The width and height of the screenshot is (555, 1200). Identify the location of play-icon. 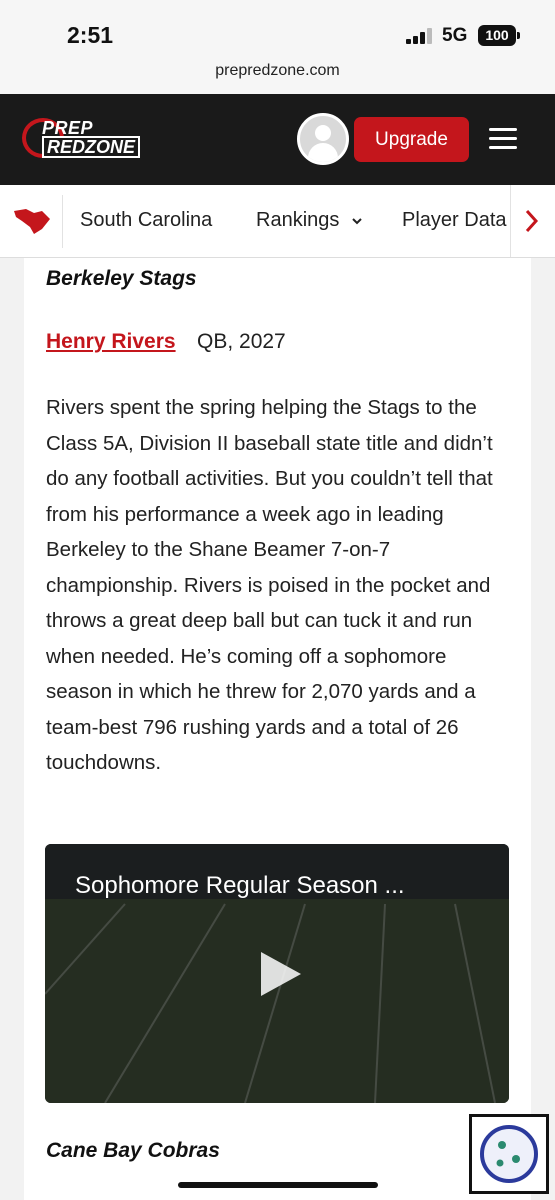
(281, 974).